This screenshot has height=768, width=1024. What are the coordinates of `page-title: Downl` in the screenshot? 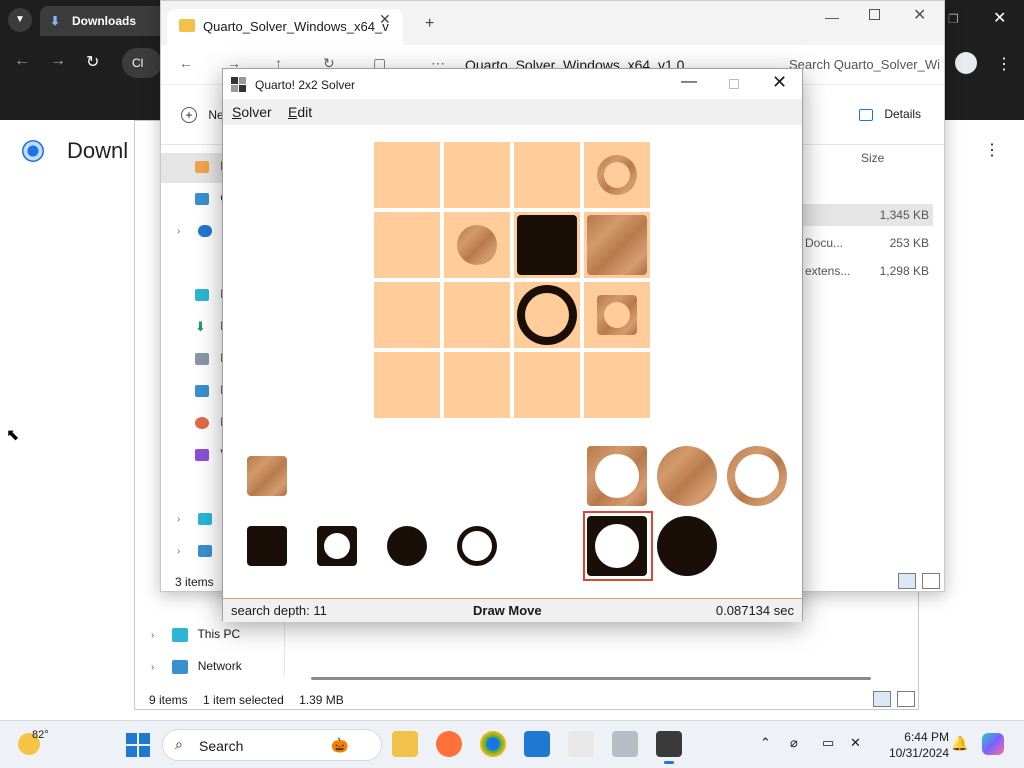 It's located at (98, 150).